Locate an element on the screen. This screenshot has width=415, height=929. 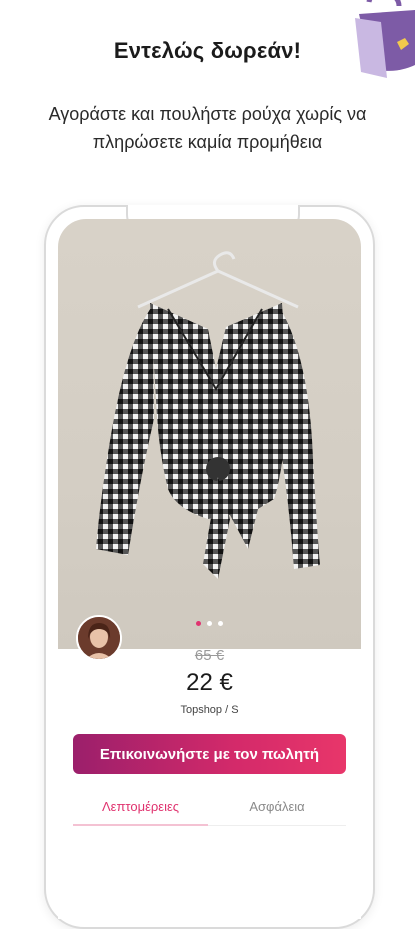
active-tab-indicator is located at coordinates (140, 825).